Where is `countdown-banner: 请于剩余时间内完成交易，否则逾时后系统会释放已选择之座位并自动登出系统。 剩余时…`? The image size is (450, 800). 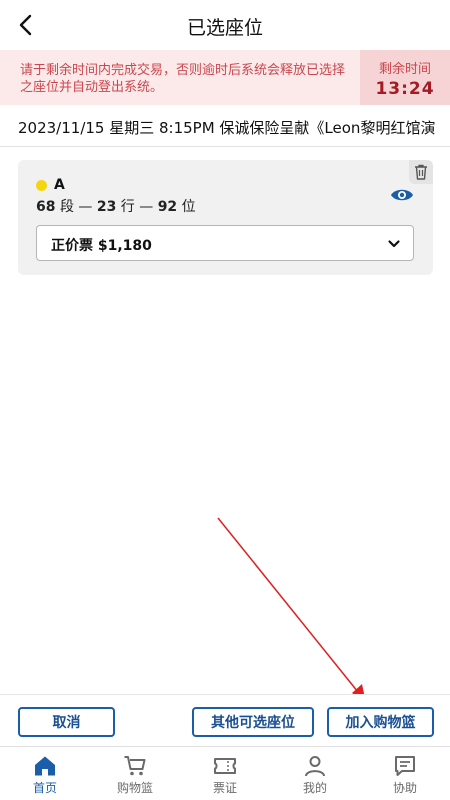
countdown-banner: 请于剩余时间内完成交易，否则逾时后系统会释放已选择之座位并自动登出系统。 剩余时… is located at coordinates (225, 77).